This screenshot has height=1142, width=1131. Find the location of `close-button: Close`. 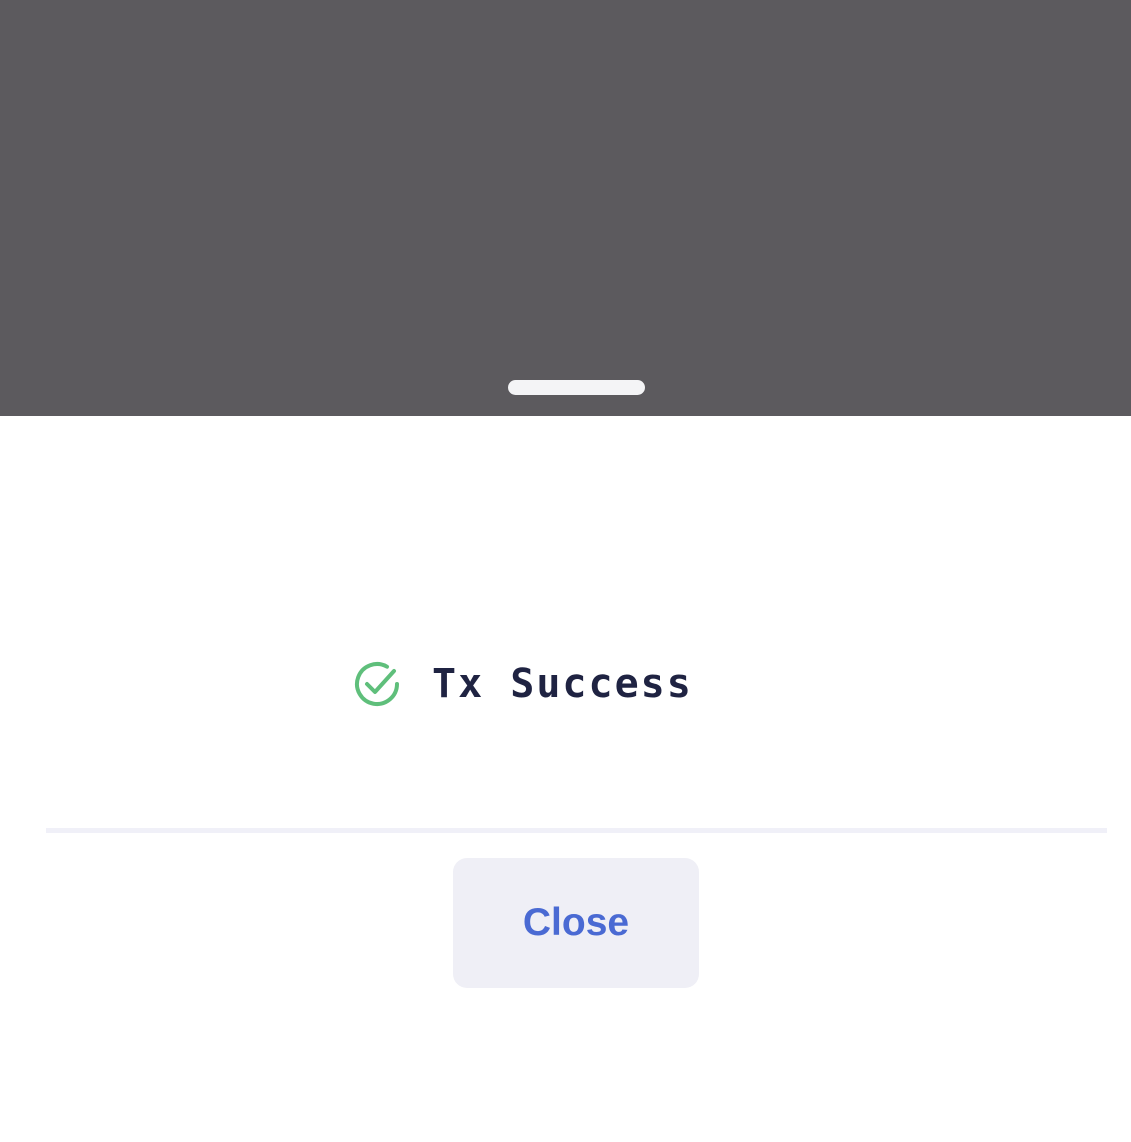

close-button: Close is located at coordinates (576, 923).